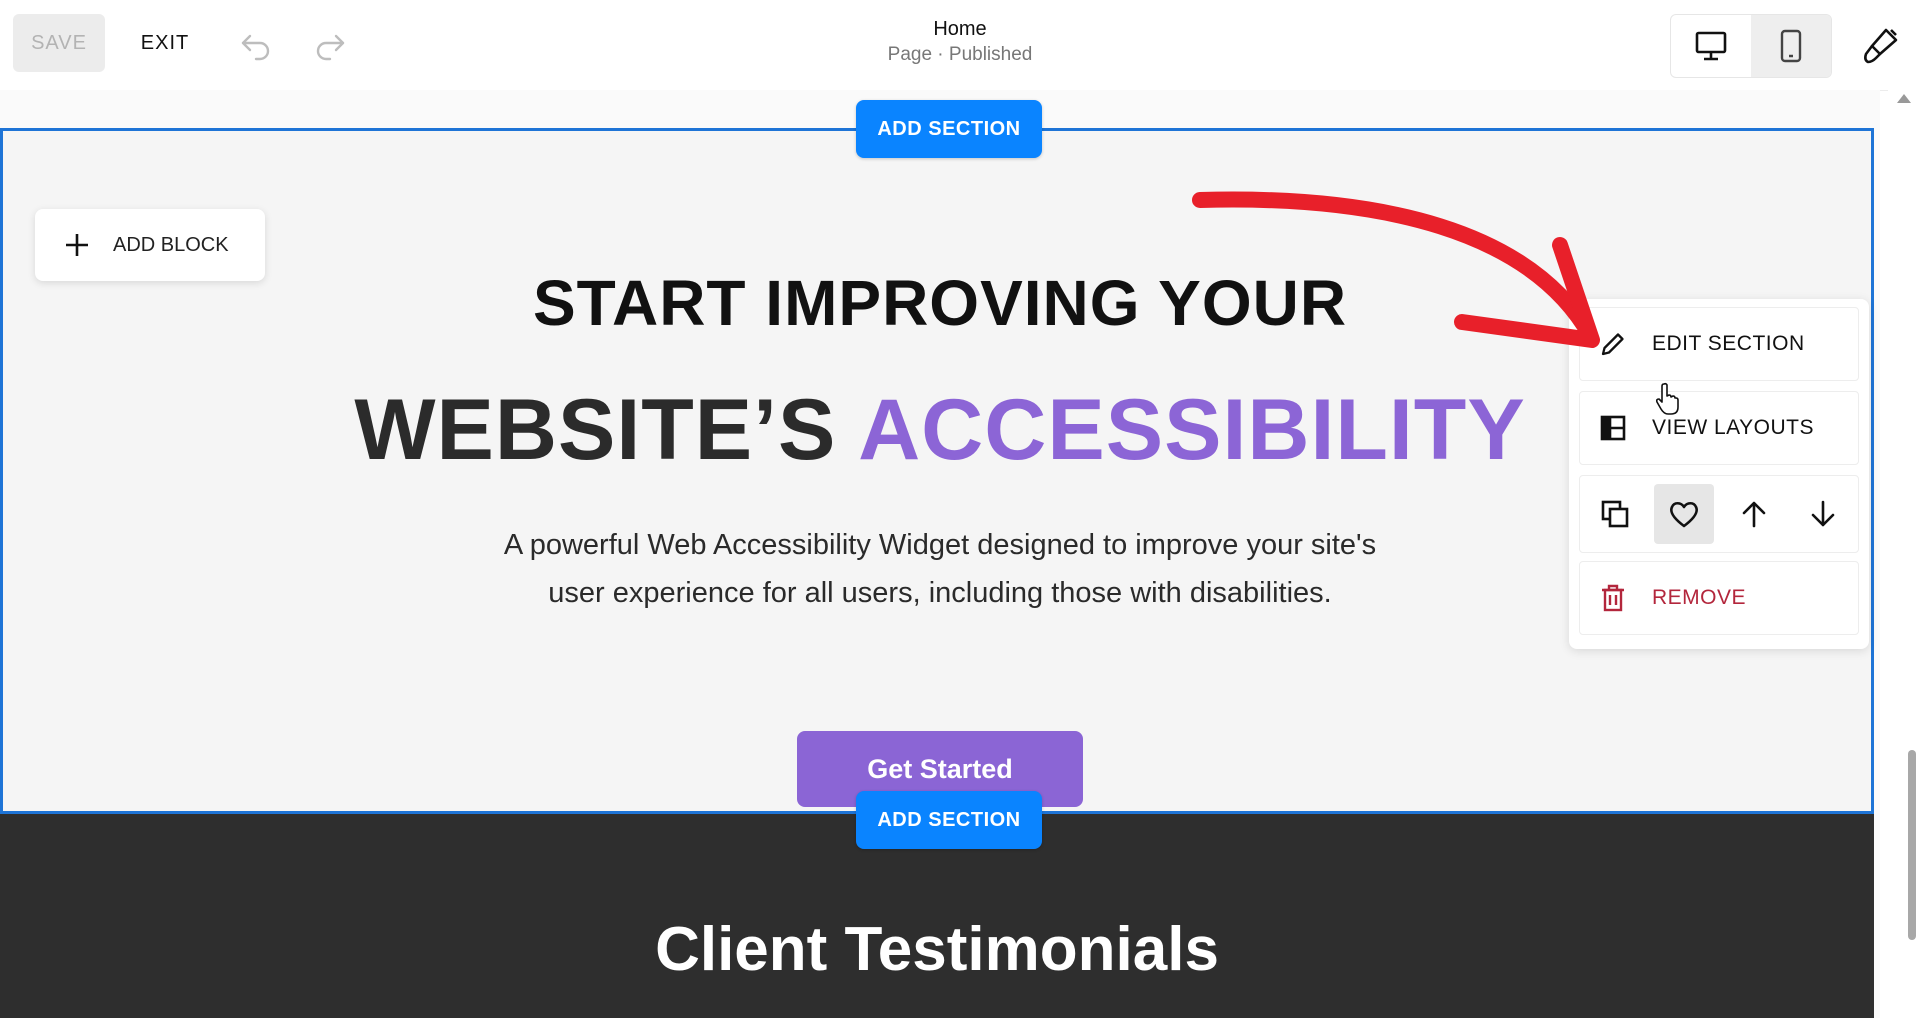 This screenshot has width=1920, height=1018. What do you see at coordinates (330, 44) in the screenshot?
I see `redo-icon` at bounding box center [330, 44].